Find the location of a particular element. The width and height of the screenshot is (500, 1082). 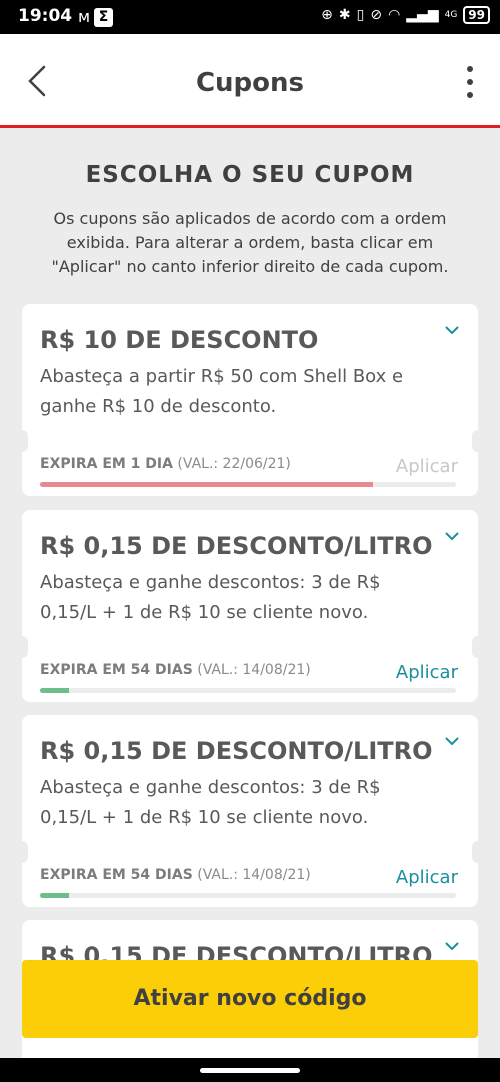

validity-date: (VAL.: 22/06/21) is located at coordinates (234, 464).